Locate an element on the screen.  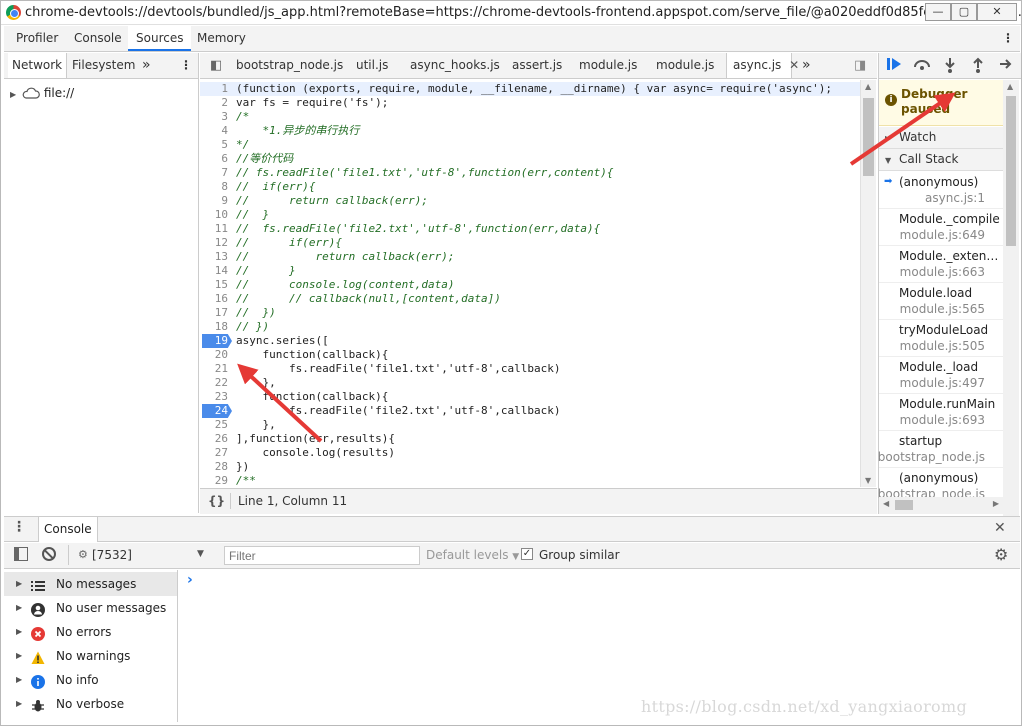
call-stack-frame: Module._compile module.js:649 is located at coordinates (941, 227).